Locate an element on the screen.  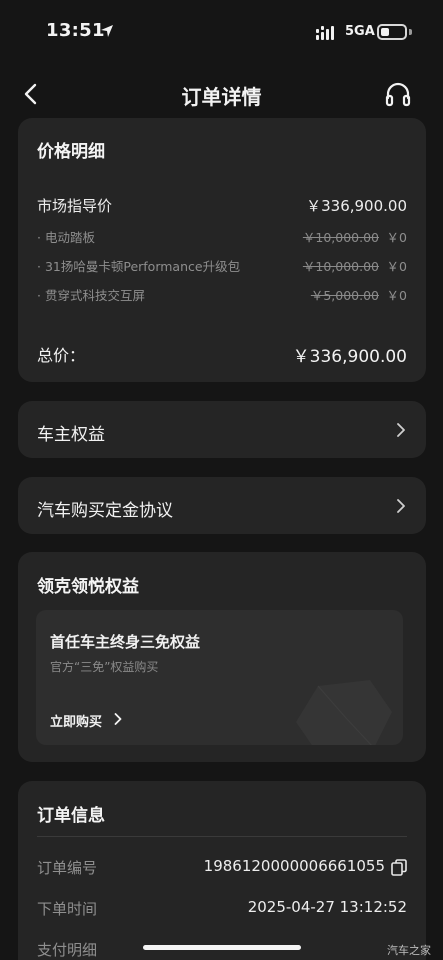
headset-icon is located at coordinates (398, 94).